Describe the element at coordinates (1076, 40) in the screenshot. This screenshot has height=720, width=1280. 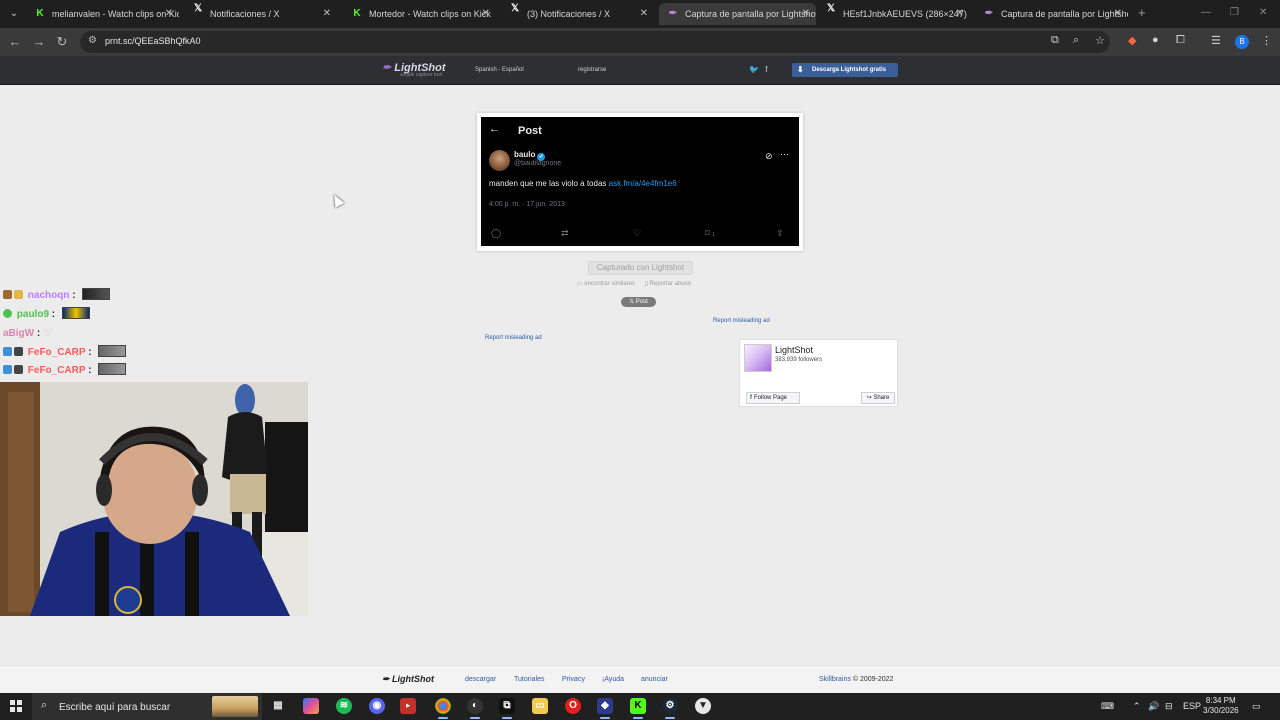
I see `zoom-icon: ⌕` at that location.